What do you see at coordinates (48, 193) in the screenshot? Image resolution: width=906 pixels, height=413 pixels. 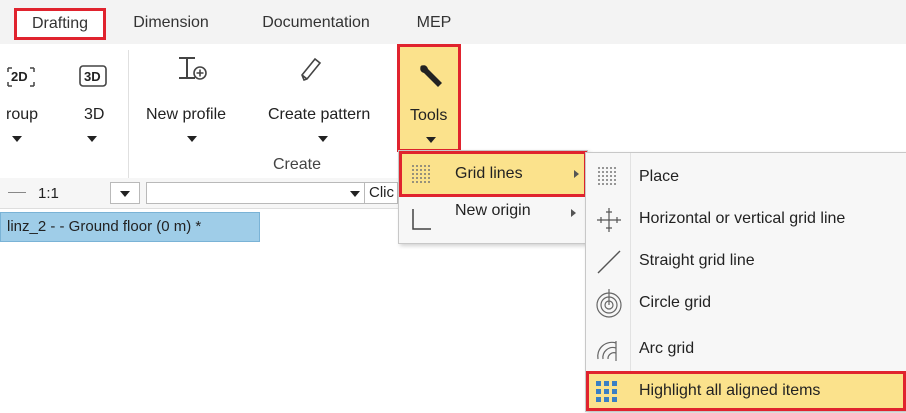 I see `scale-value: 1:1` at bounding box center [48, 193].